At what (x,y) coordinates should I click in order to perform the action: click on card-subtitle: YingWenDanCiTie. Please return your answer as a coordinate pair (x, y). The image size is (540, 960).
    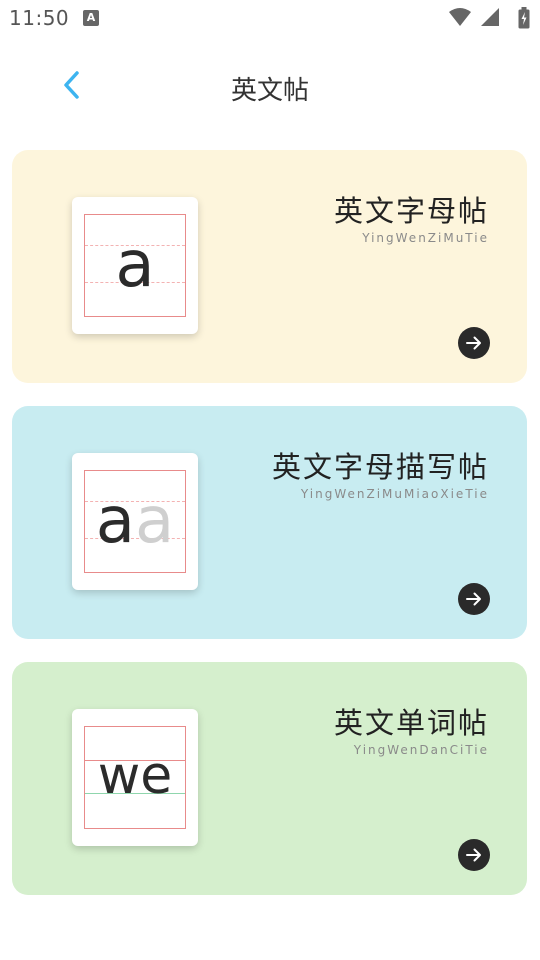
    Looking at the image, I should click on (421, 750).